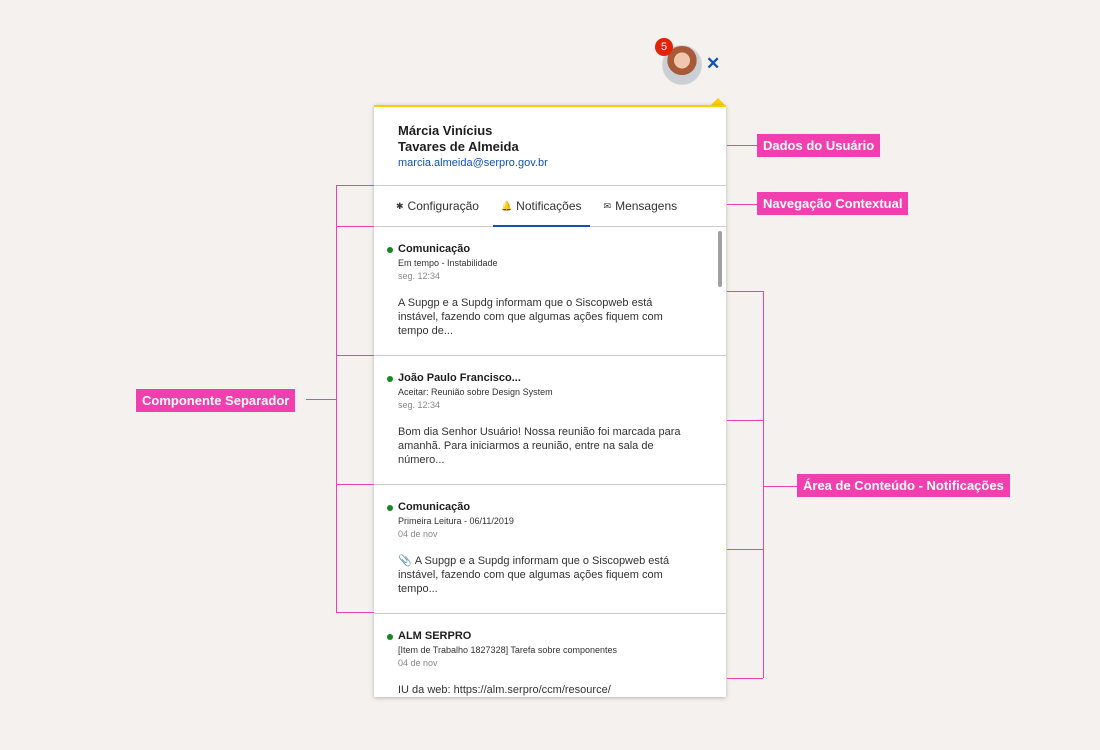 The height and width of the screenshot is (750, 1100). I want to click on tab-configuracao: ✱ Configuração, so click(437, 206).